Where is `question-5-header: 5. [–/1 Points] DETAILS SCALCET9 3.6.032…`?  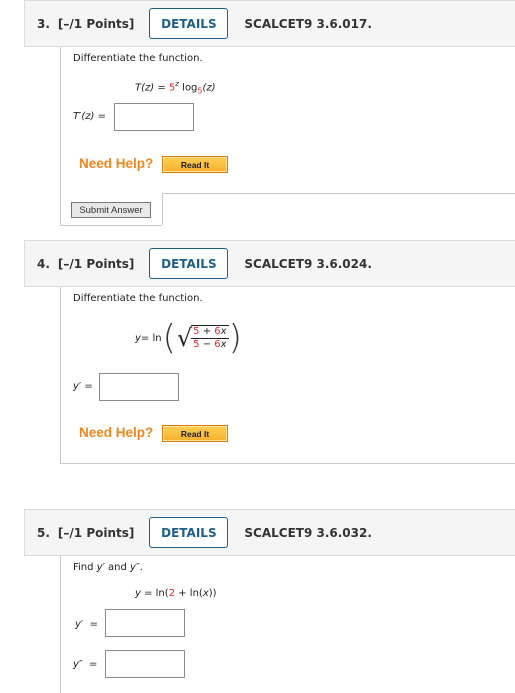 question-5-header: 5. [–/1 Points] DETAILS SCALCET9 3.6.032… is located at coordinates (269, 532).